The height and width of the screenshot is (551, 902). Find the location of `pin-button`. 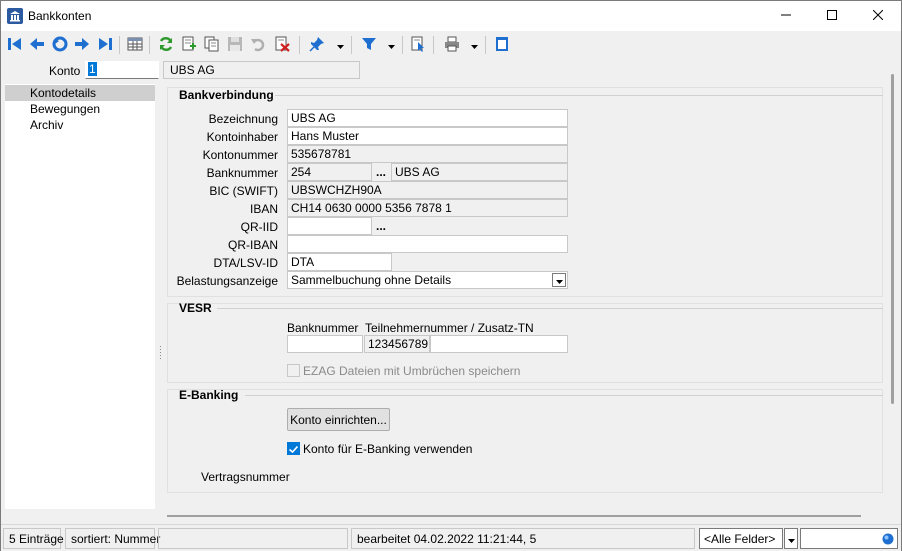

pin-button is located at coordinates (317, 45).